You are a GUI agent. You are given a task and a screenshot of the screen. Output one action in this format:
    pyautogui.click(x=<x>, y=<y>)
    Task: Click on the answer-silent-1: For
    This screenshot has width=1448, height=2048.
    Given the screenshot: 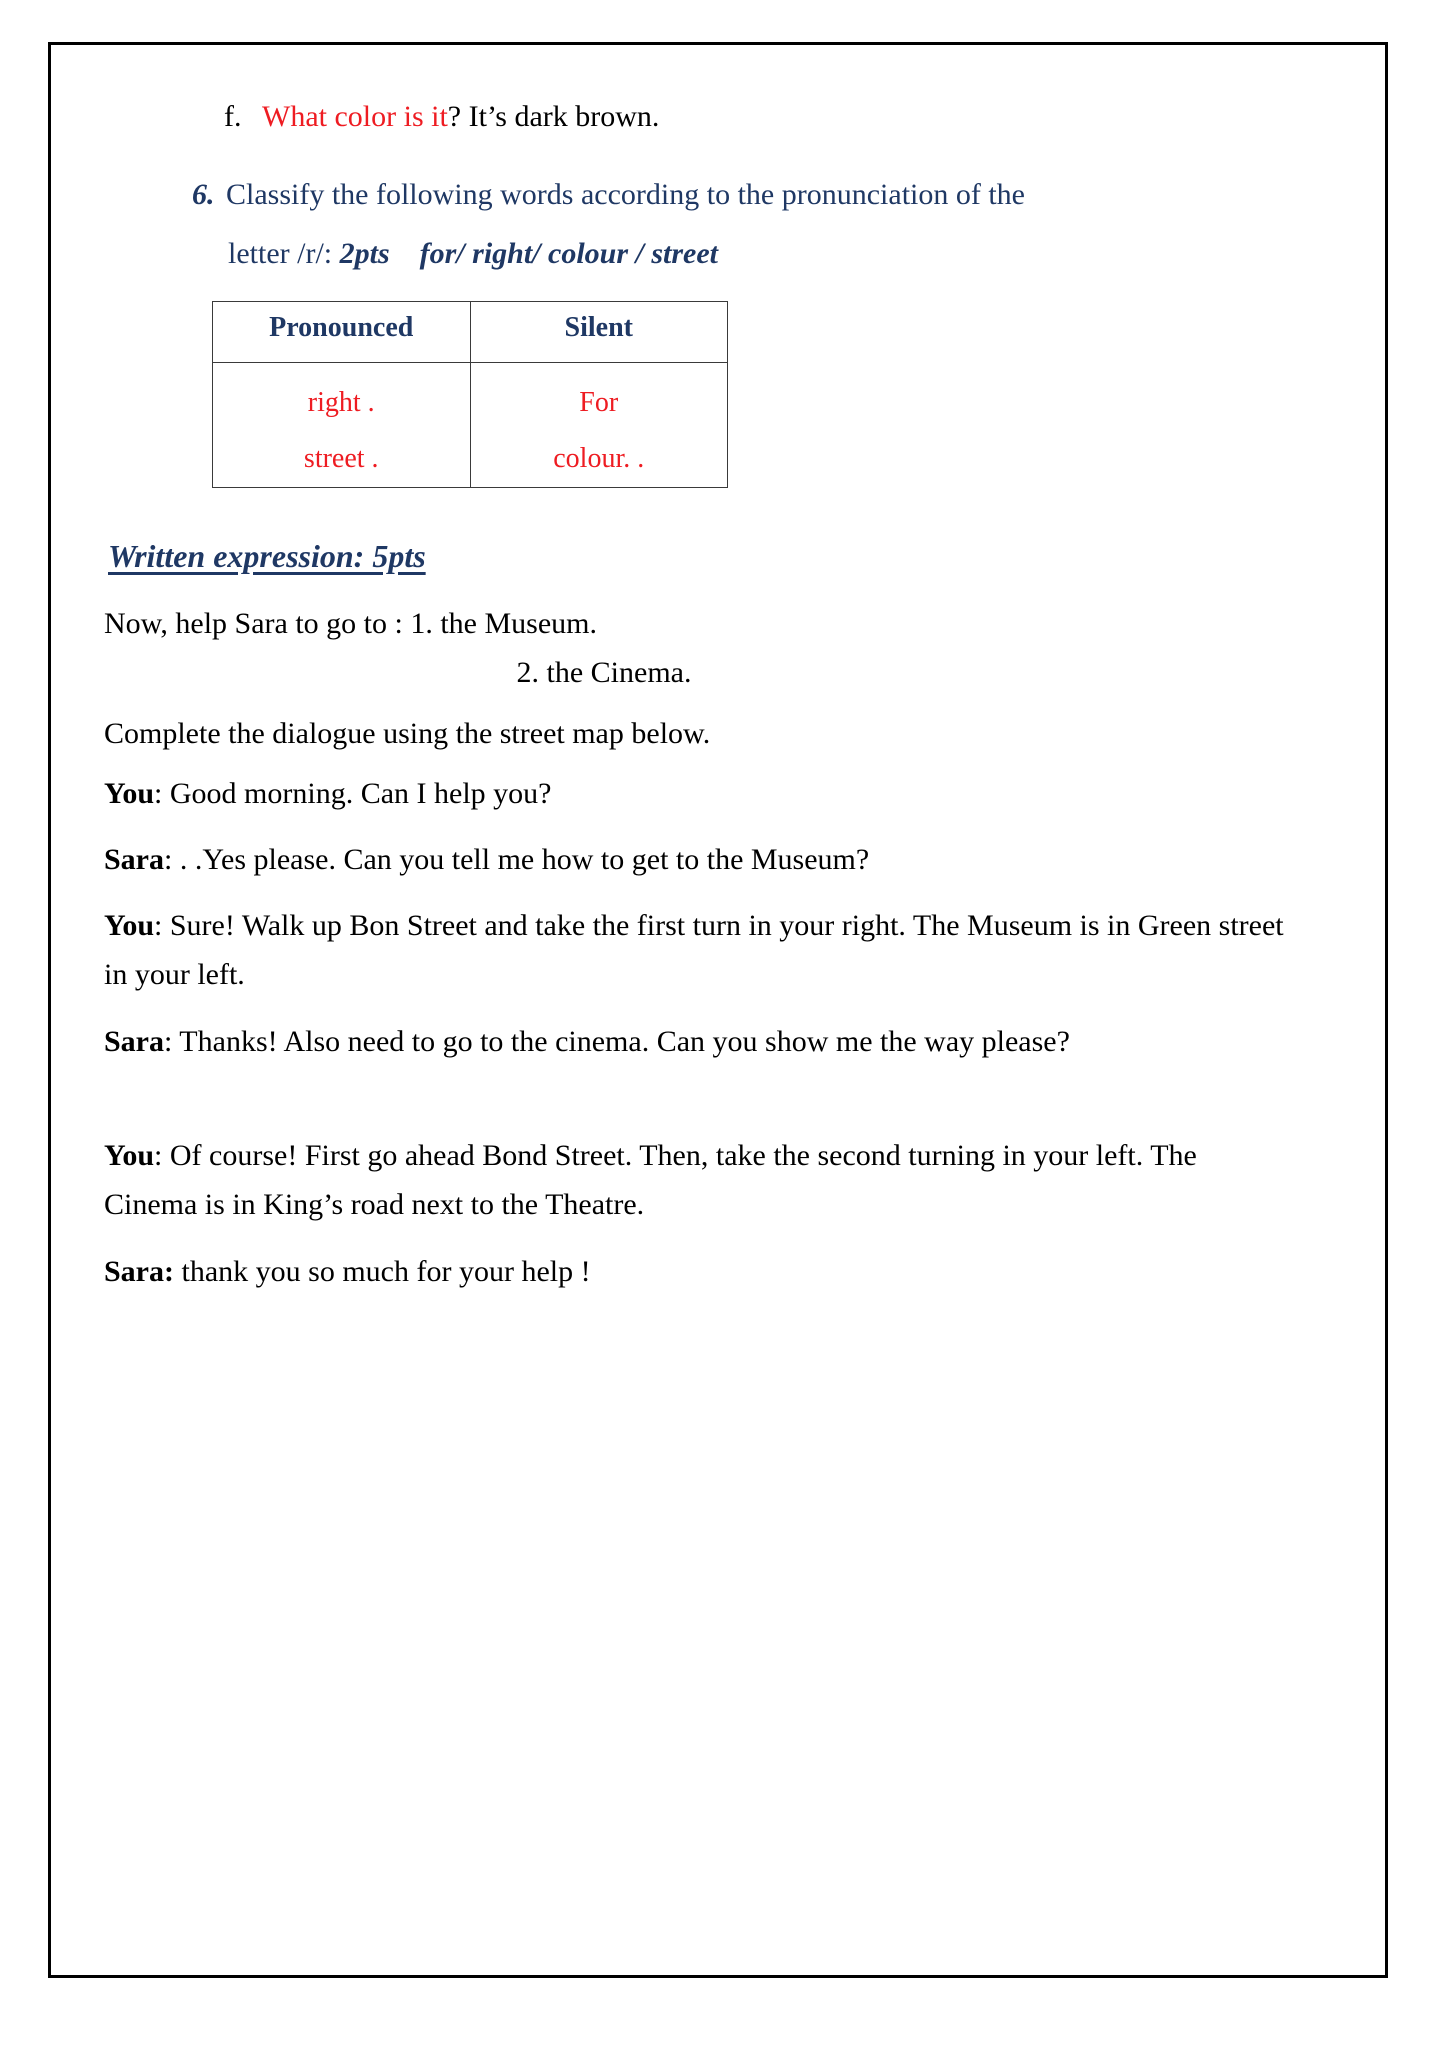 What is the action you would take?
    pyautogui.click(x=599, y=402)
    